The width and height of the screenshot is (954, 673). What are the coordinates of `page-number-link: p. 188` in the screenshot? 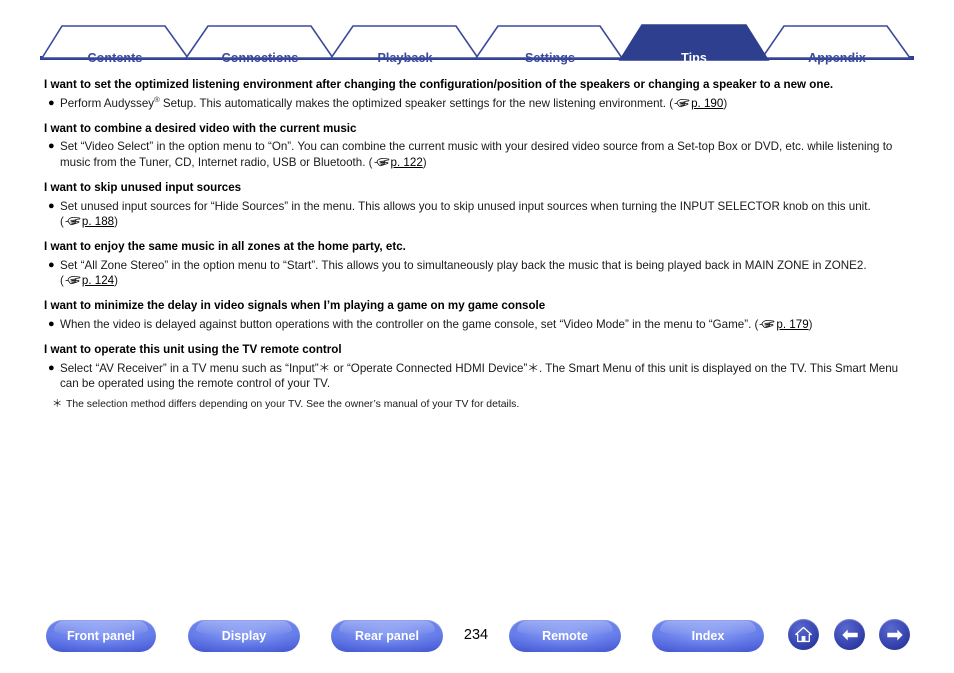 It's located at (98, 221).